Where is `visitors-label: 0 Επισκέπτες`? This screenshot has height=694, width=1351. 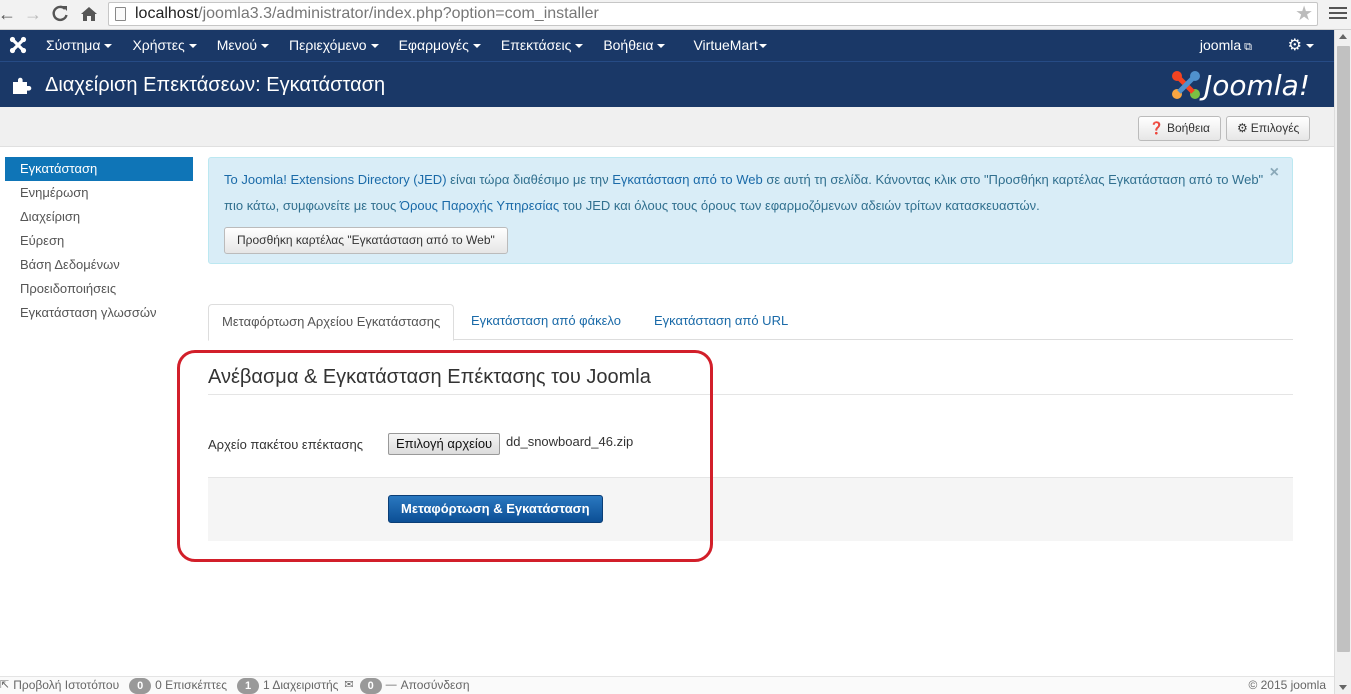 visitors-label: 0 Επισκέπτες is located at coordinates (191, 685).